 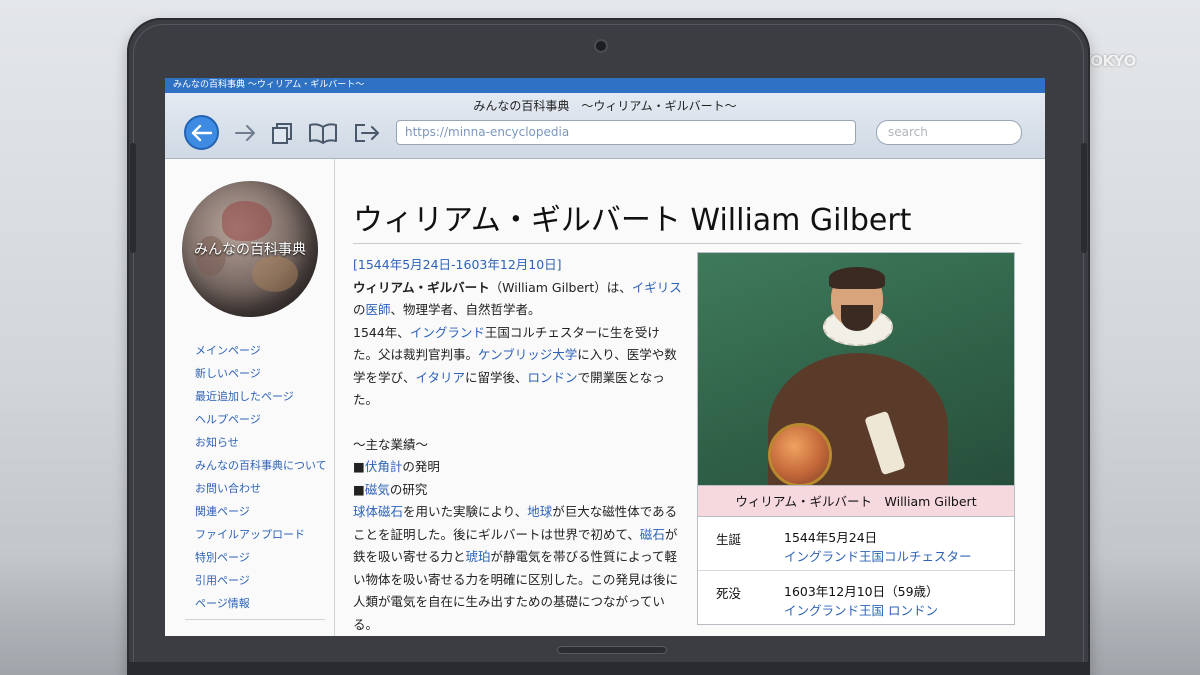 I want to click on book-icon, so click(x=323, y=133).